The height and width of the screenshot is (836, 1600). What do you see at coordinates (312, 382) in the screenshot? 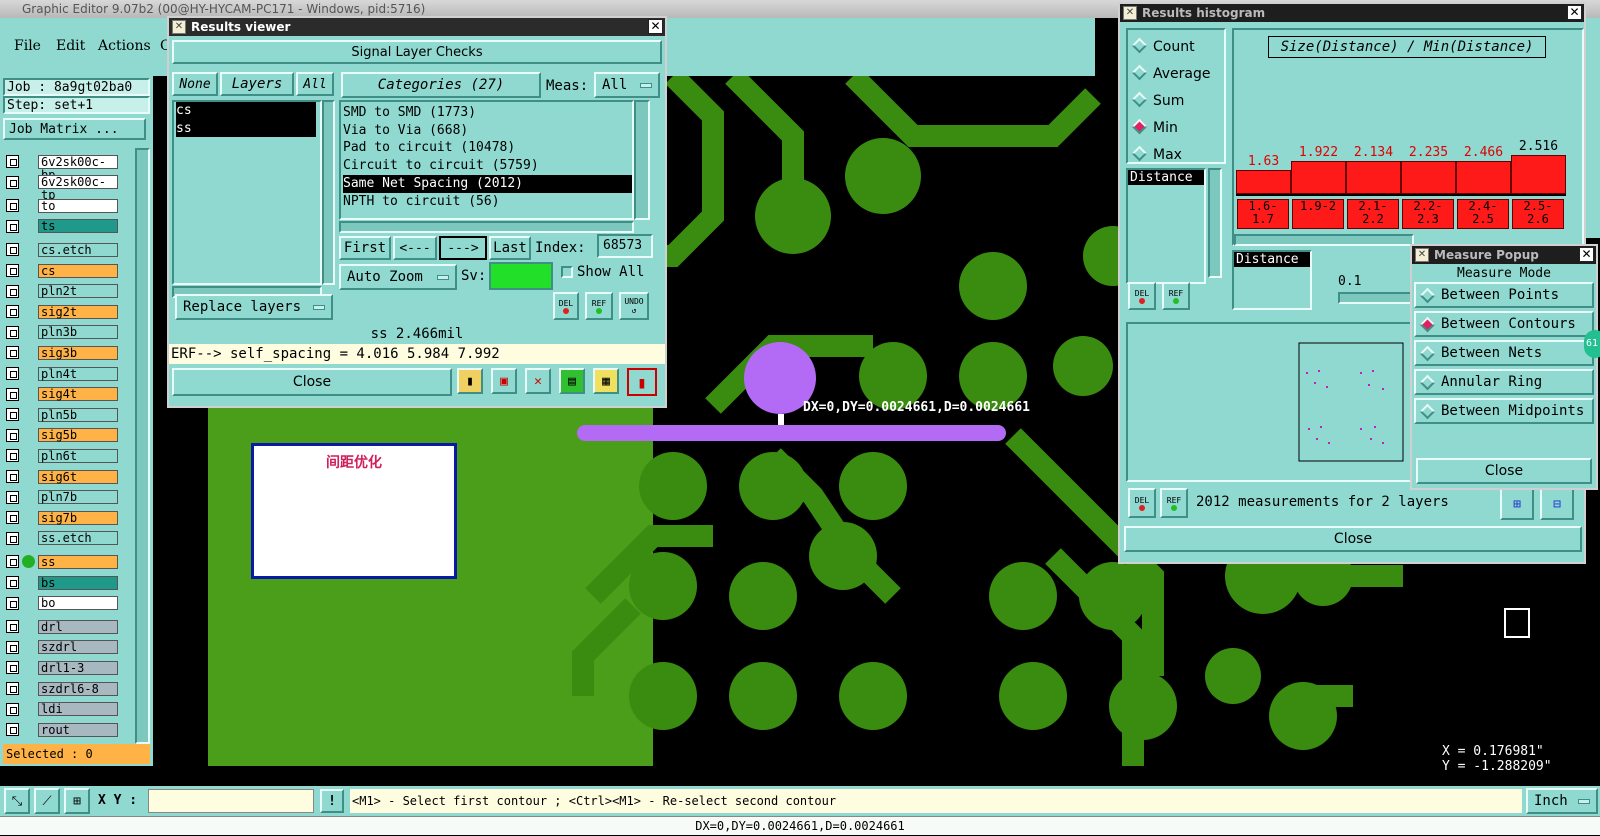
I see `results-close-button: Close` at bounding box center [312, 382].